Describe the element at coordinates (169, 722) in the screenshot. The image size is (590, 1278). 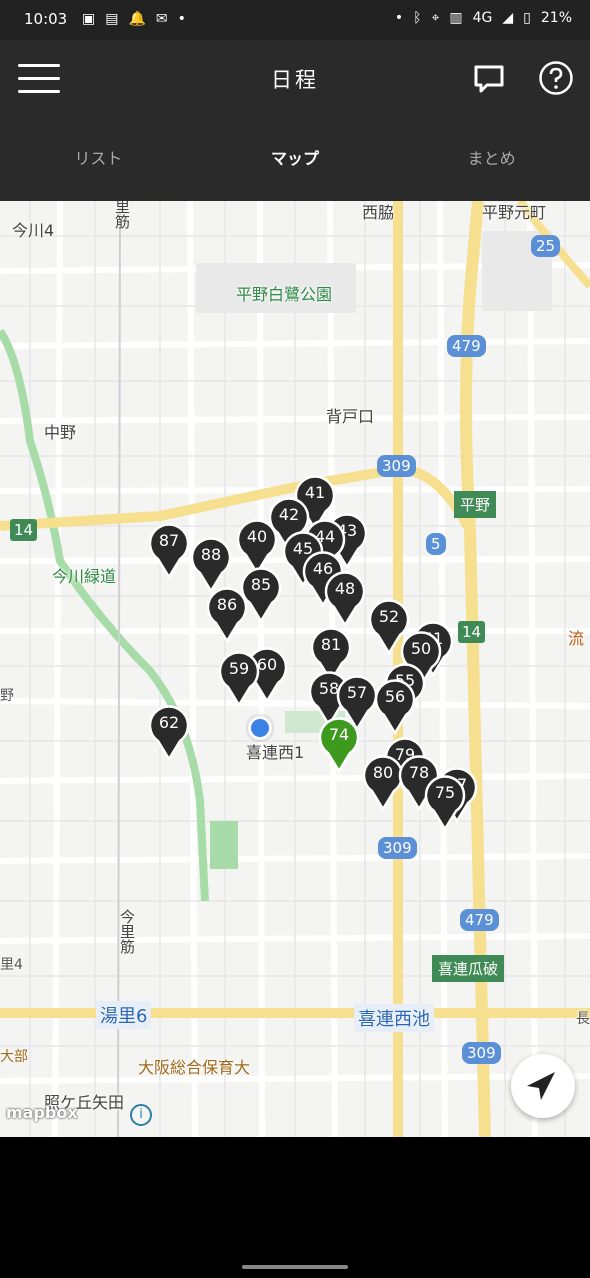
I see `pin-number: 62` at that location.